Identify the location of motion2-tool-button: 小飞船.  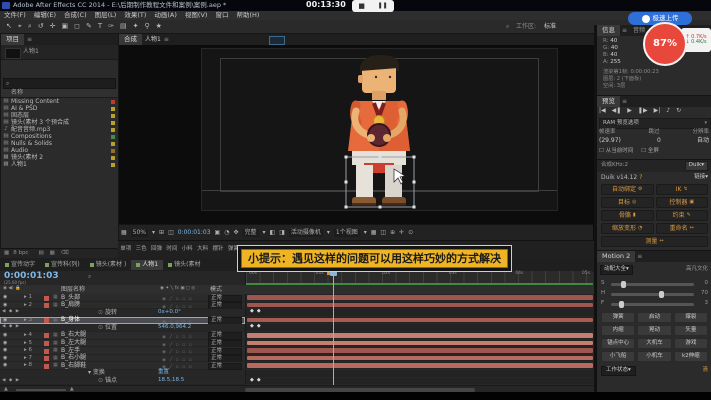
(618, 356).